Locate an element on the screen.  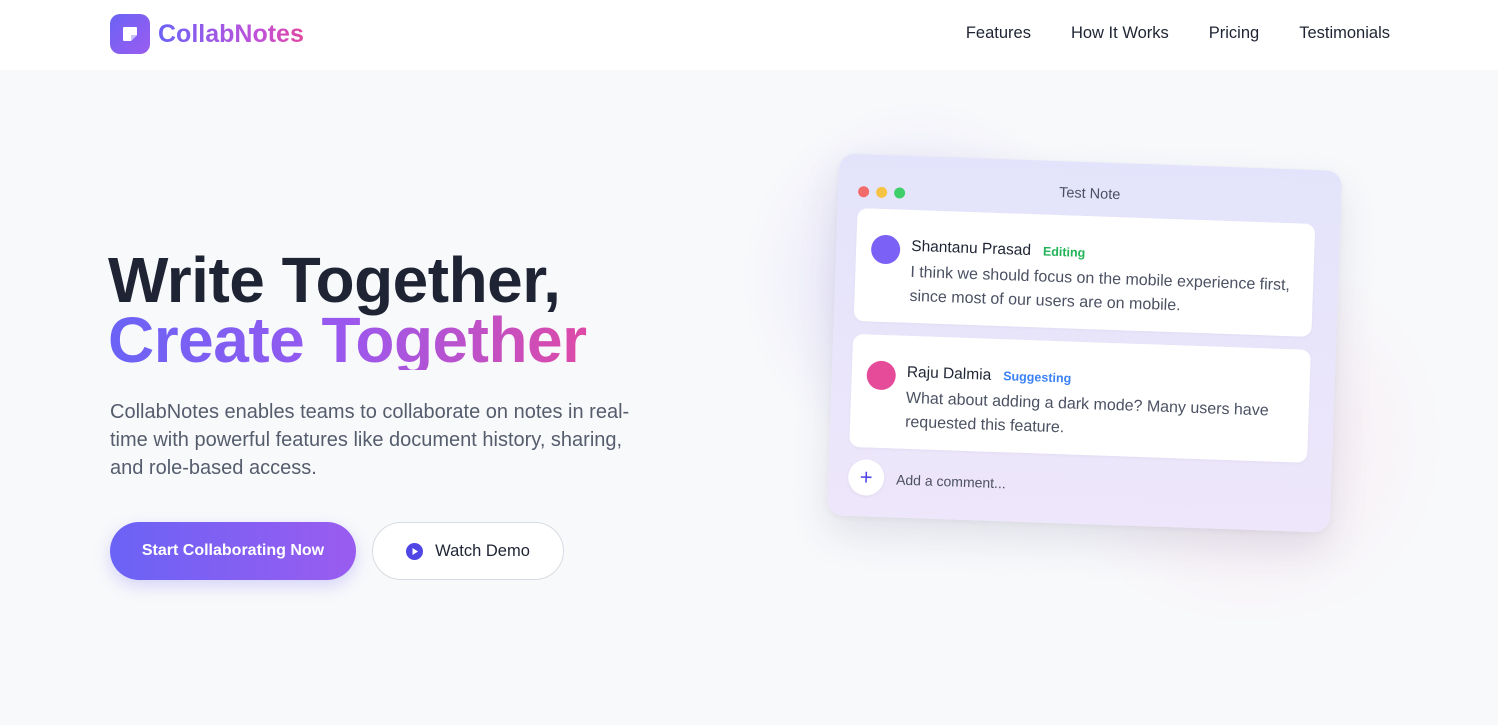
add-comment-button: + is located at coordinates (866, 477).